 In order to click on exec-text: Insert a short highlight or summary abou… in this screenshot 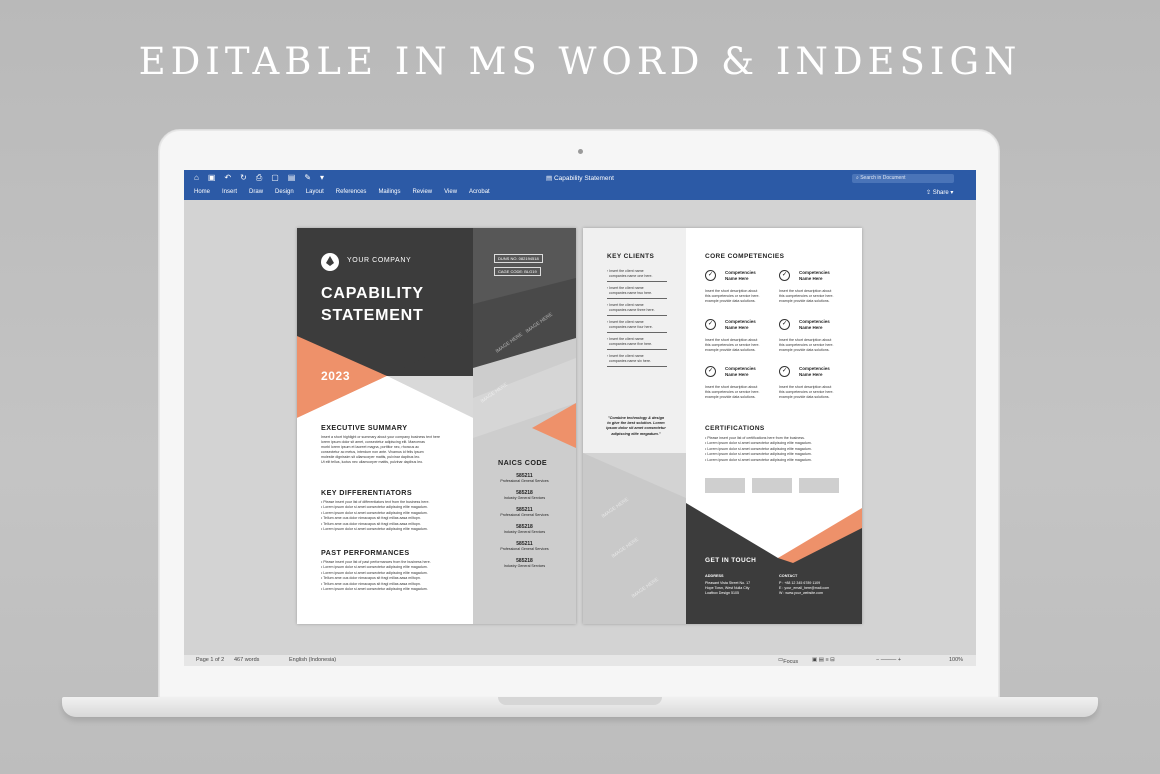, I will do `click(381, 449)`.